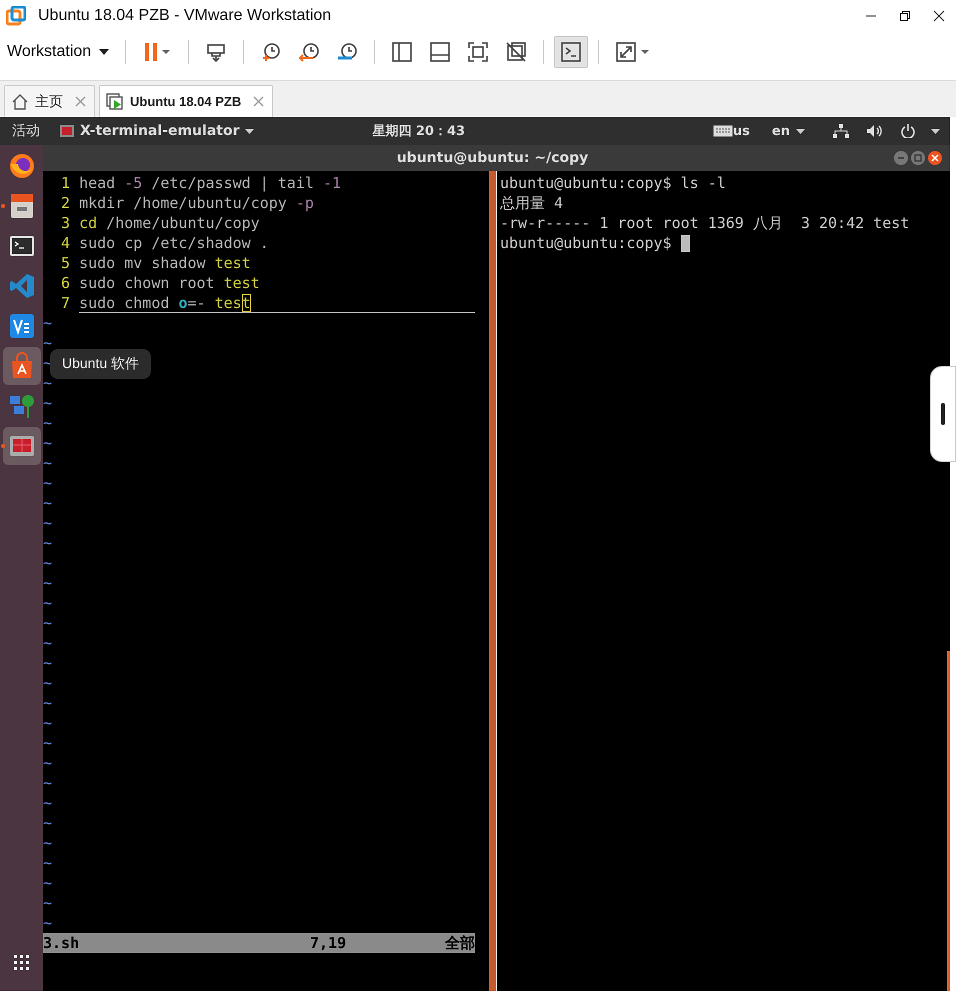  I want to click on line-number: 2, so click(65, 203).